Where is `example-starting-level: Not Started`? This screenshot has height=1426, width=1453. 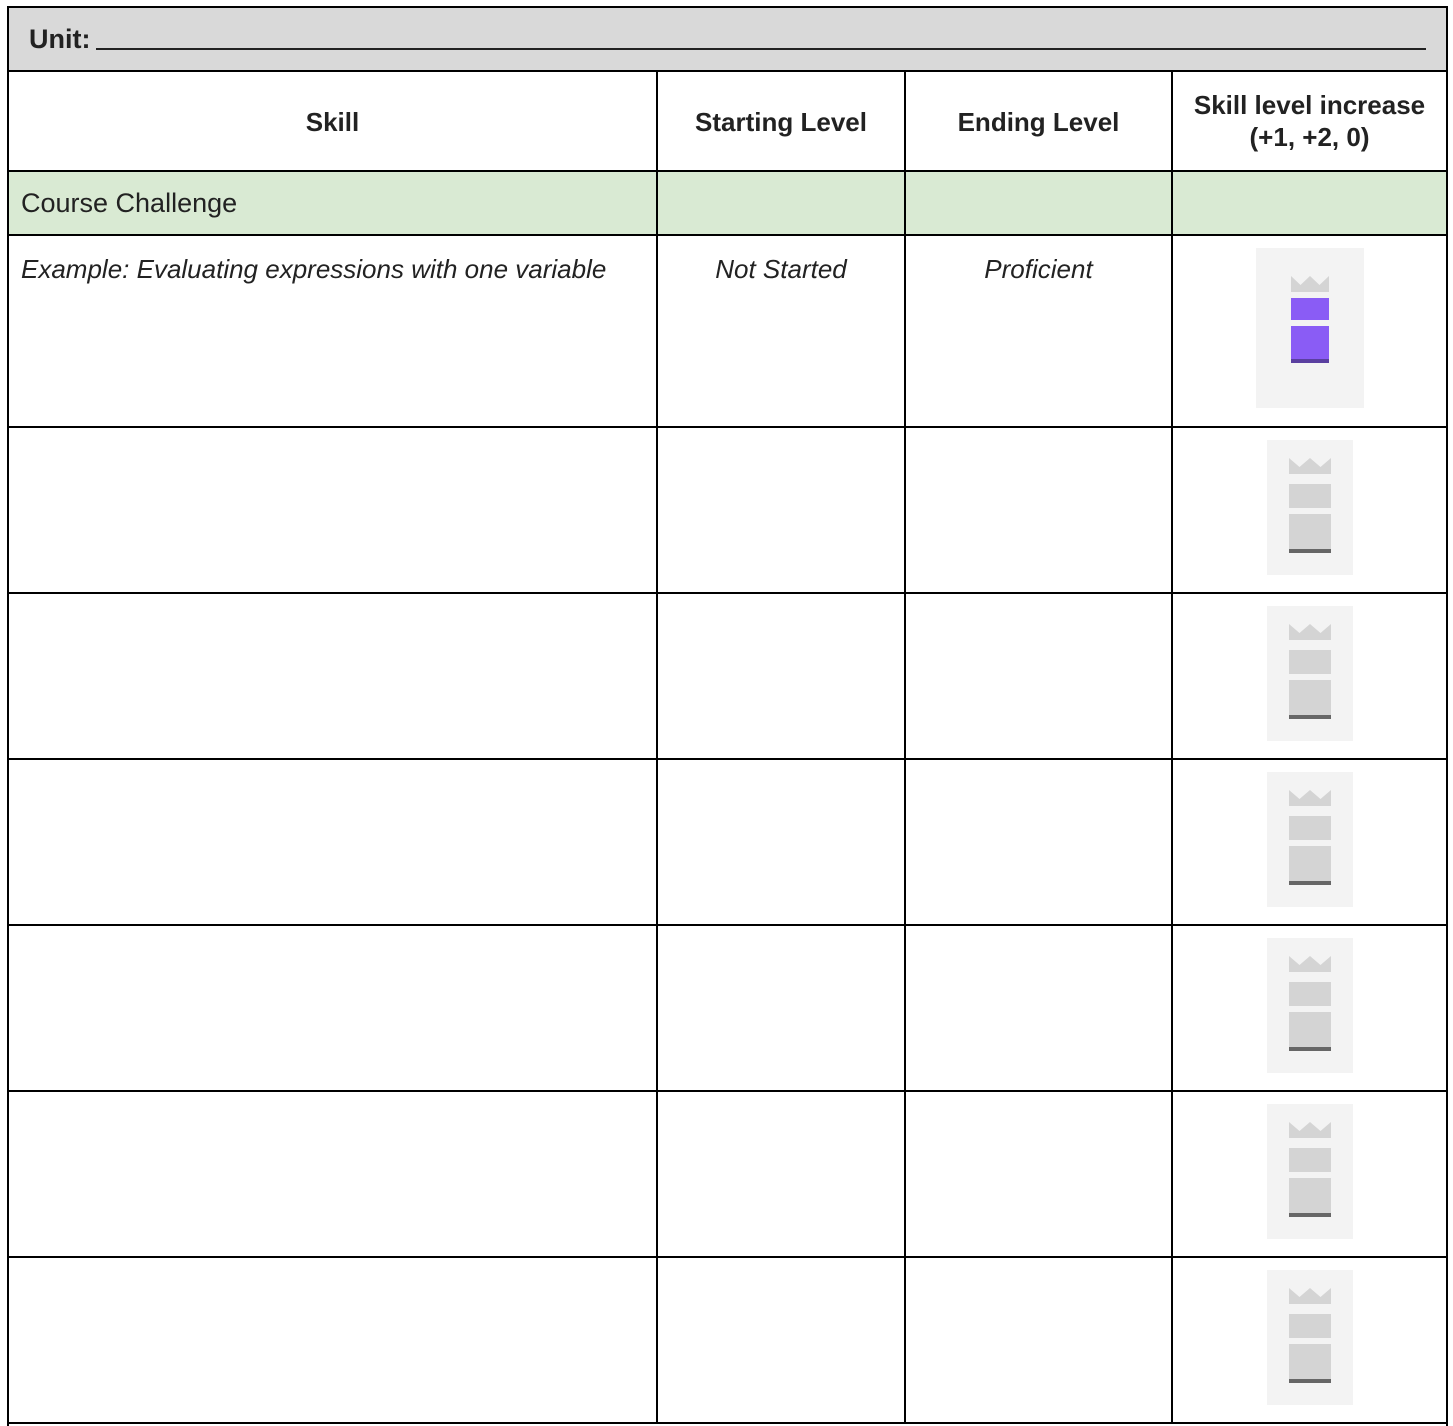
example-starting-level: Not Started is located at coordinates (781, 269).